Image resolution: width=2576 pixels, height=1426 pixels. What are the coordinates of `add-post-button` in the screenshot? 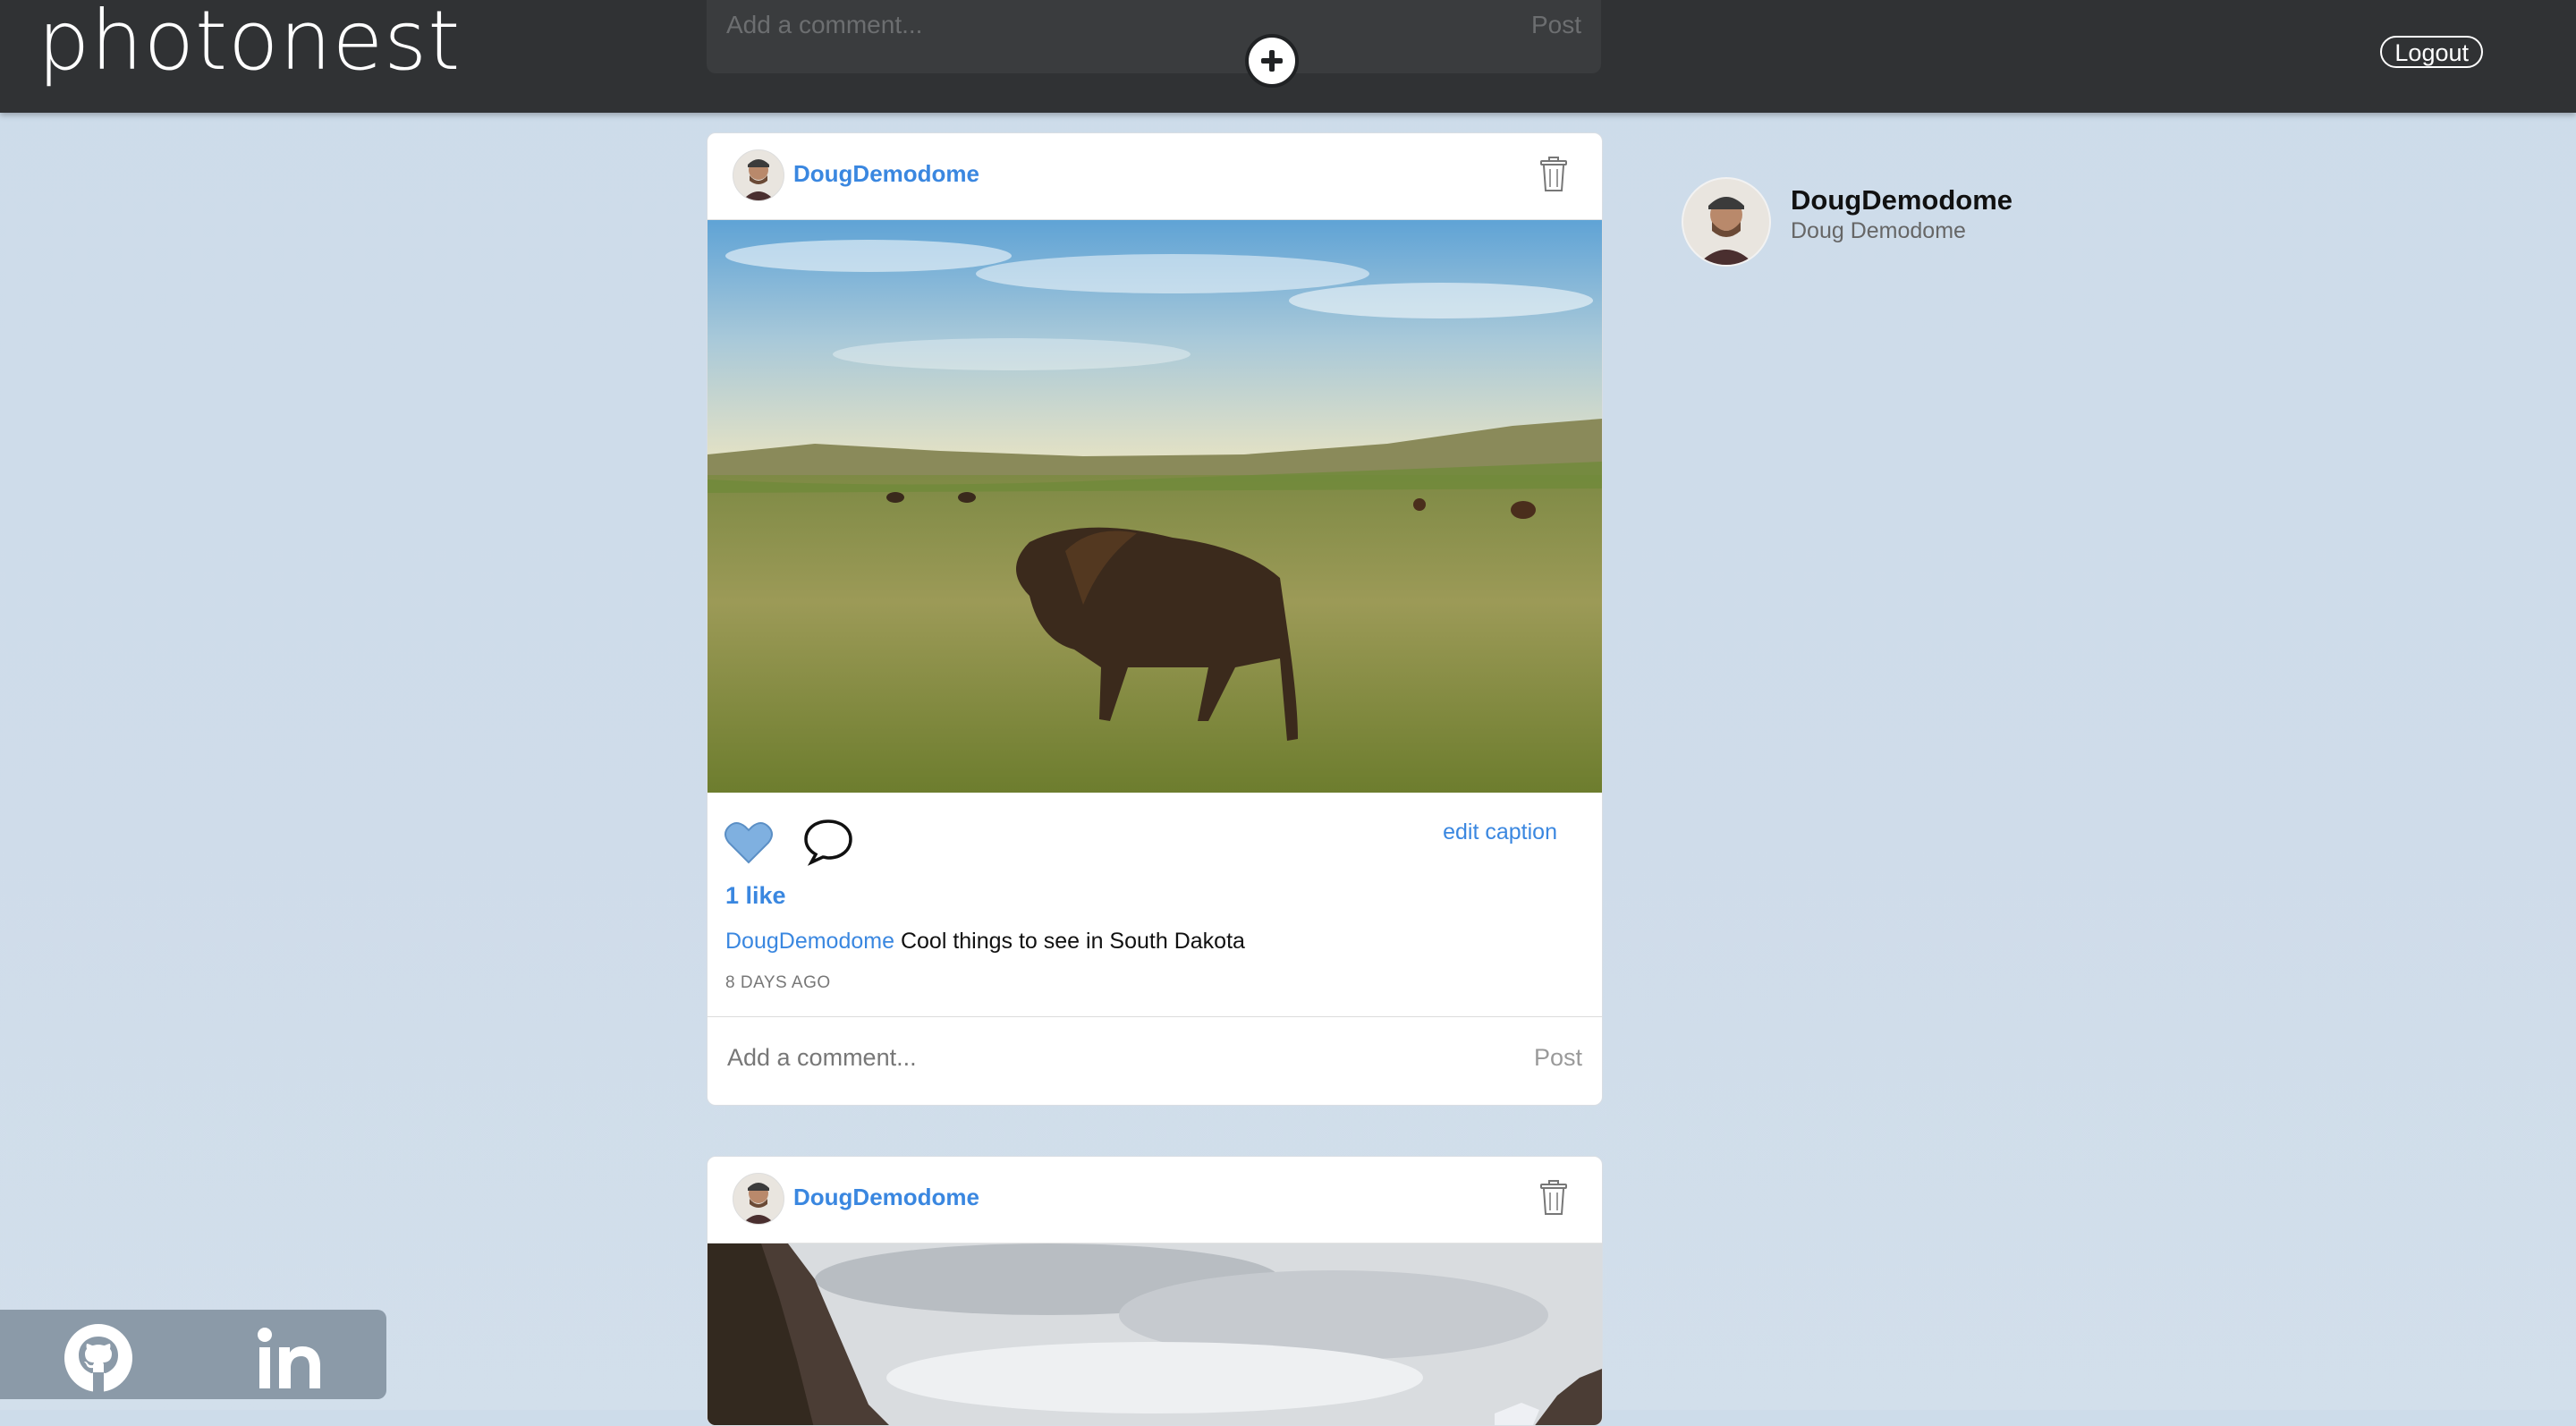 It's located at (1272, 61).